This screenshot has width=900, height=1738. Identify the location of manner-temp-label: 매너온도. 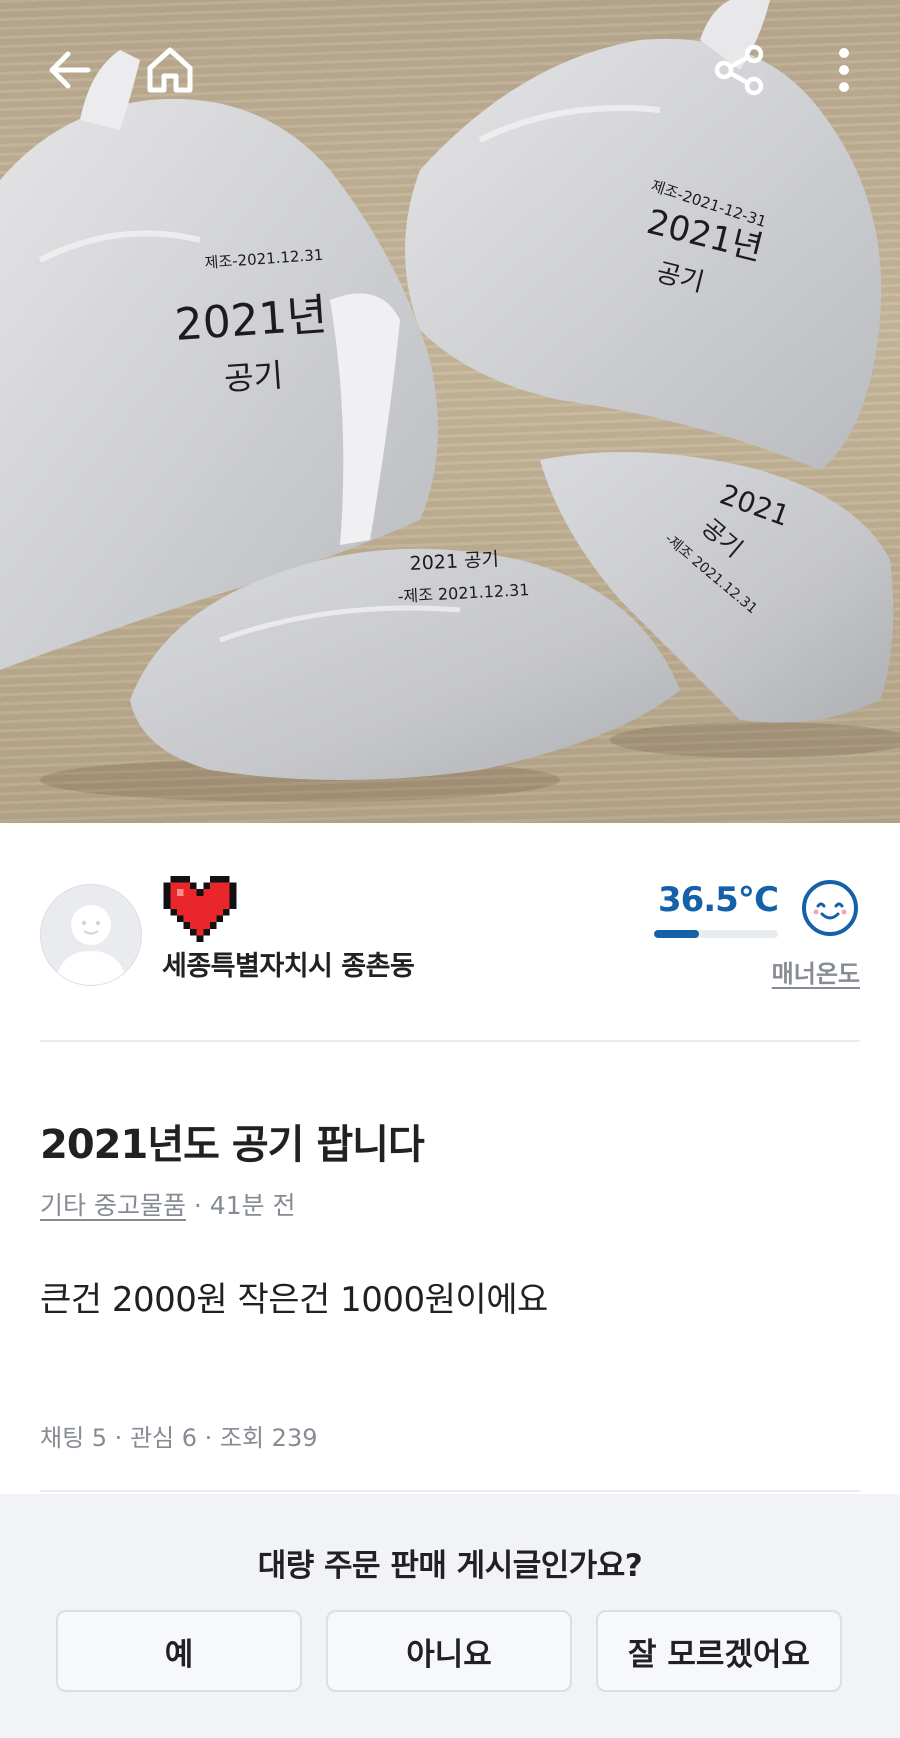
(816, 971).